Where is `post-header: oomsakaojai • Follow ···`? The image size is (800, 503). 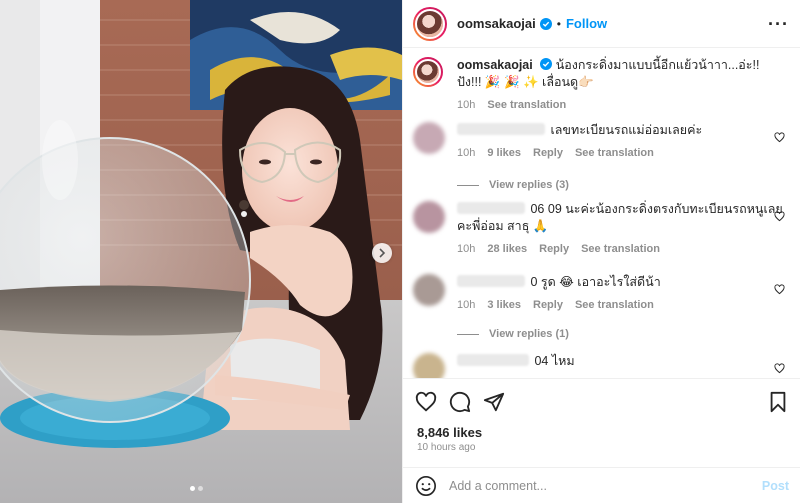 post-header: oomsakaojai • Follow ··· is located at coordinates (601, 24).